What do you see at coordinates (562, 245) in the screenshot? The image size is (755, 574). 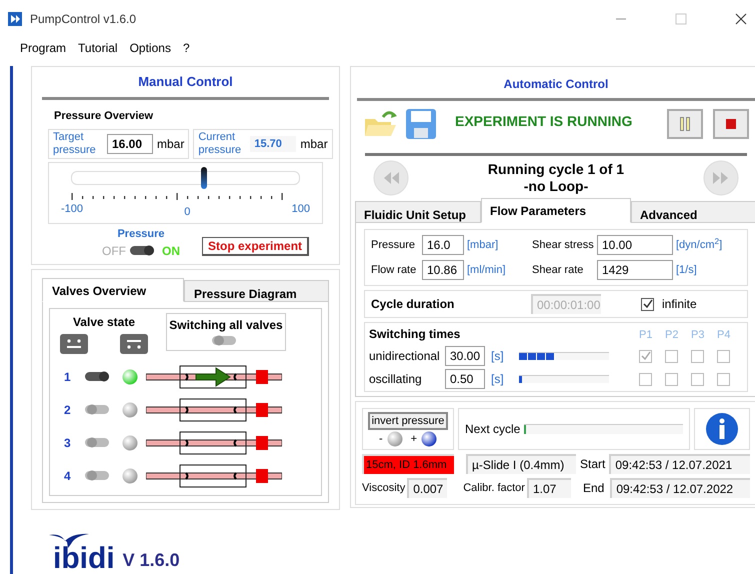 I see `parameter-label: Shear stress` at bounding box center [562, 245].